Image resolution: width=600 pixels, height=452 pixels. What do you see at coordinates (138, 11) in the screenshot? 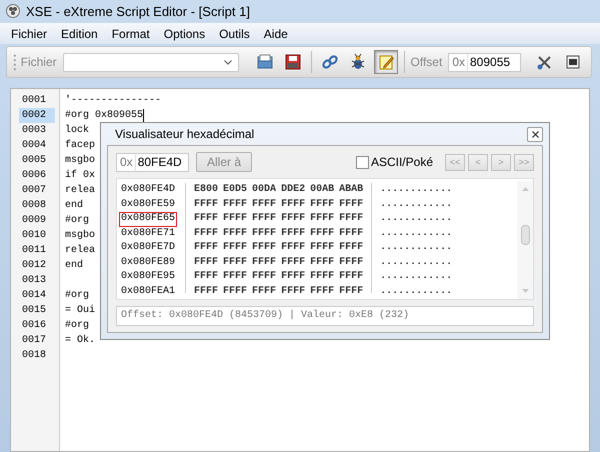
I see `window-title: XSE - eXtreme Script Editor - [Script 1]` at bounding box center [138, 11].